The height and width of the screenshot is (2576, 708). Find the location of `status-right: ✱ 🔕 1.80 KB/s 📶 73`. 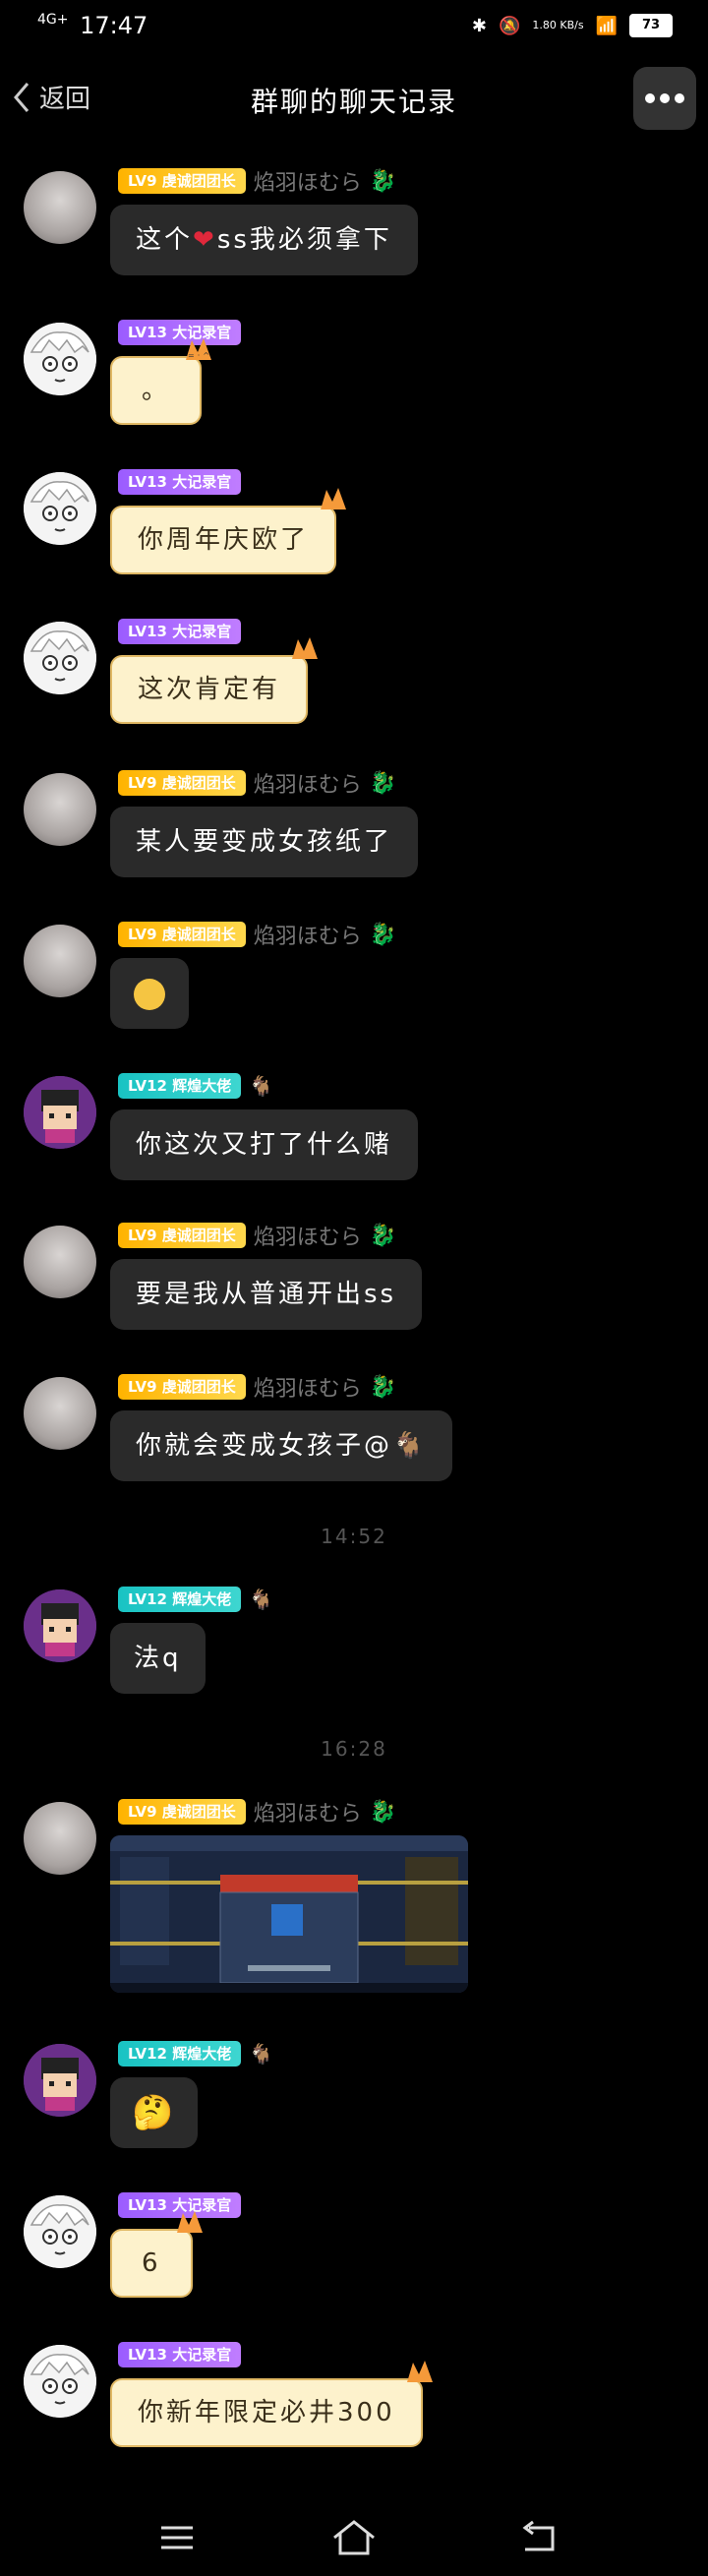

status-right: ✱ 🔕 1.80 KB/s 📶 73 is located at coordinates (572, 25).